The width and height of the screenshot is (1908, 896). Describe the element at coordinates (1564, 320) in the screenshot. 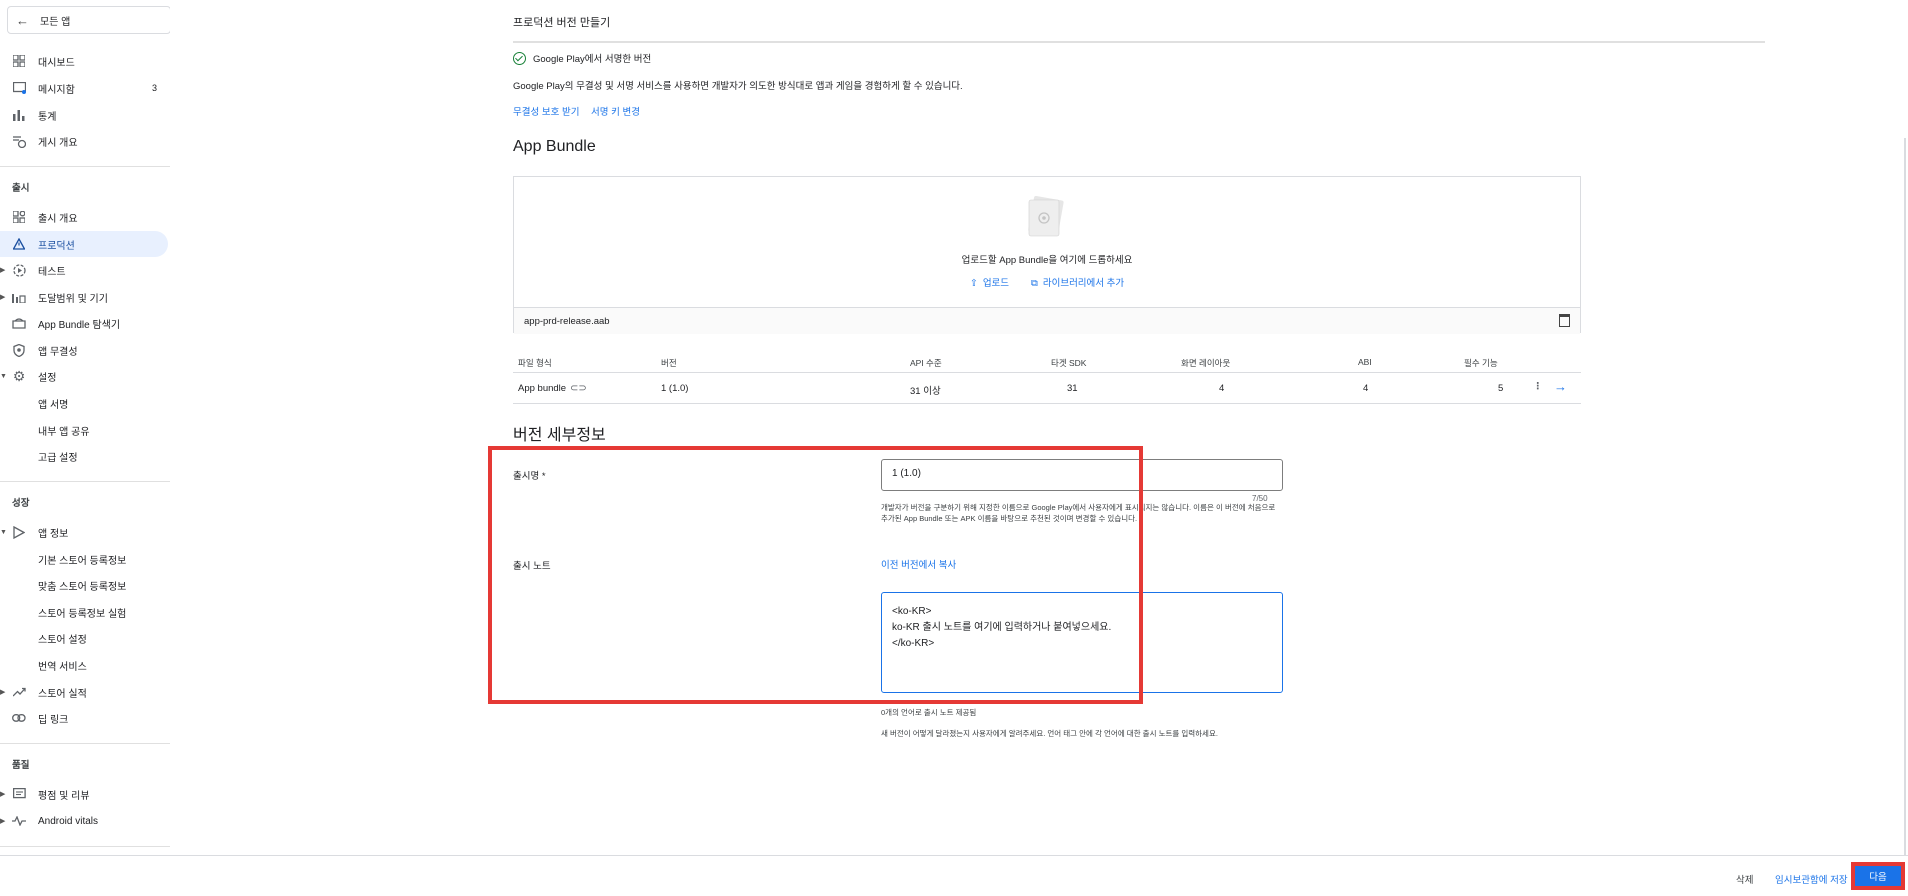

I see `delete-file-icon` at that location.